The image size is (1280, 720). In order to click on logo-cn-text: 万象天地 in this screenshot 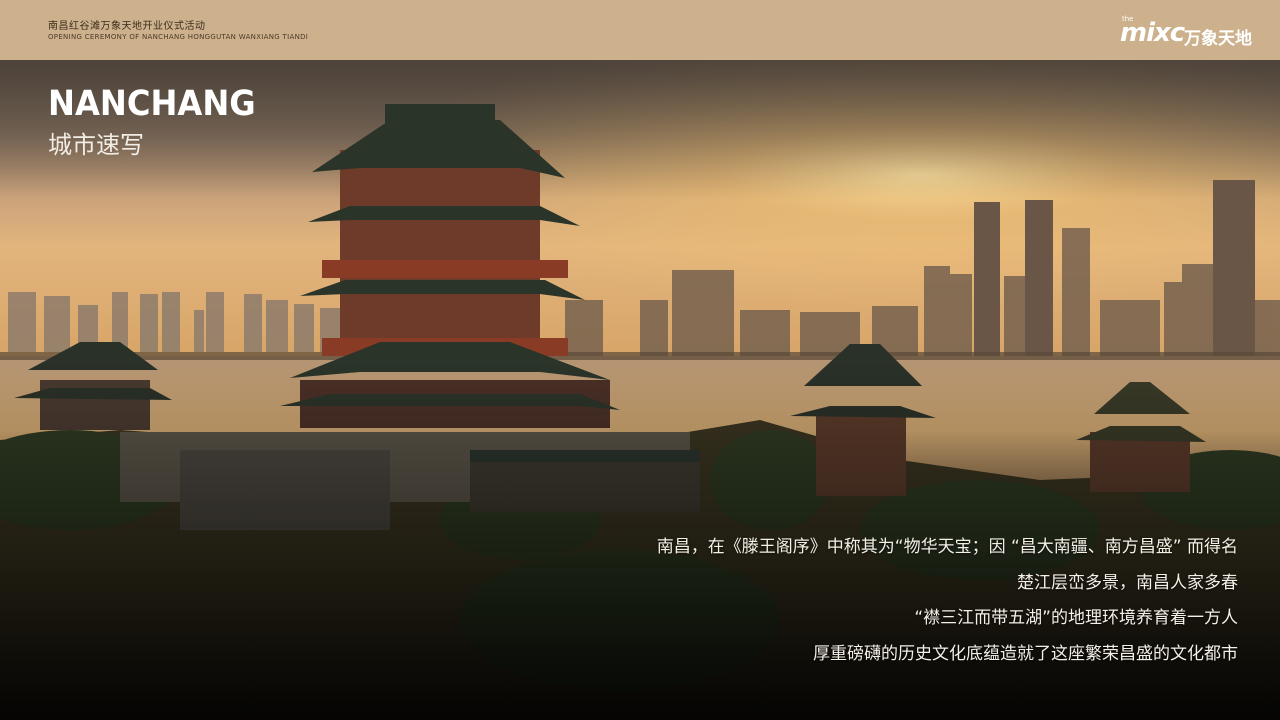, I will do `click(1218, 39)`.